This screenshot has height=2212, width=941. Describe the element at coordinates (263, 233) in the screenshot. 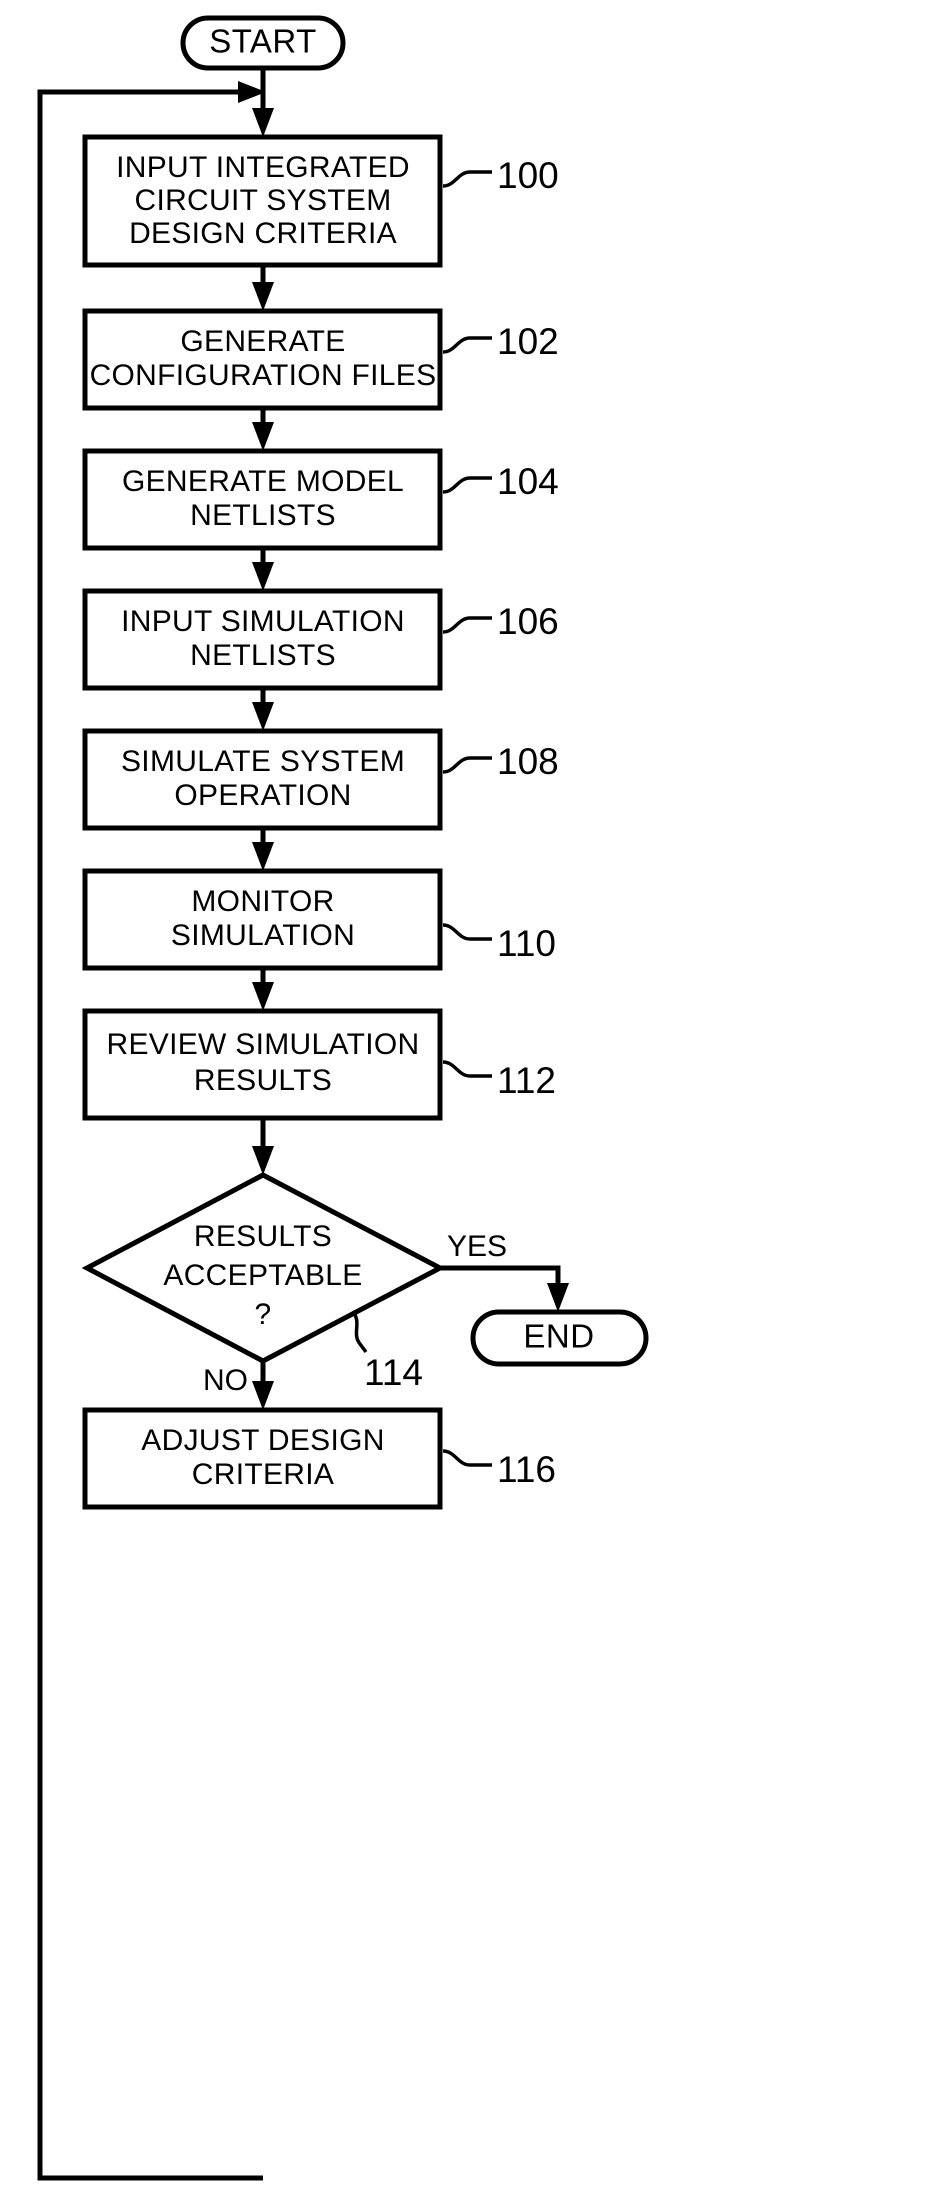

I see `process-box-100-line3: DESIGN CRITERIA` at that location.